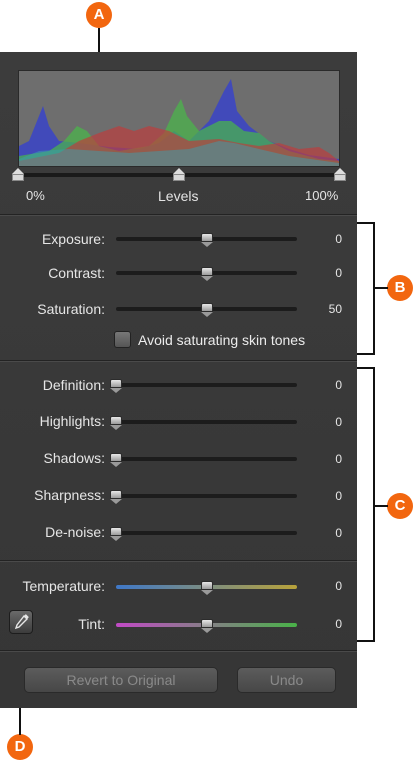 The height and width of the screenshot is (766, 416). Describe the element at coordinates (74, 458) in the screenshot. I see `shadows-label: Shadows:` at that location.